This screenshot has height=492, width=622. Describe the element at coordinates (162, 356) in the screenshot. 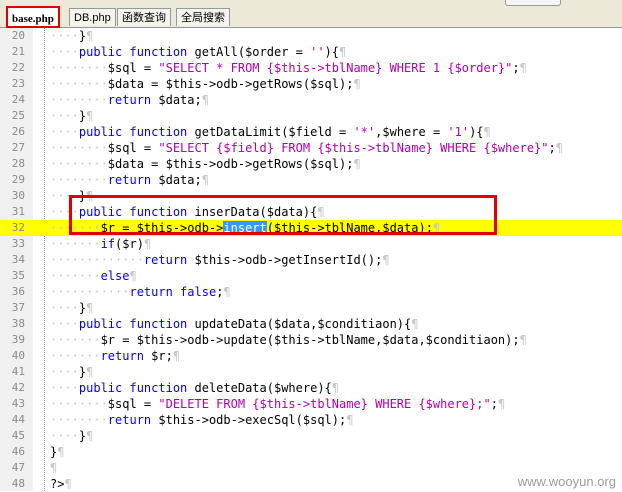

I see `code-token: $r;` at that location.